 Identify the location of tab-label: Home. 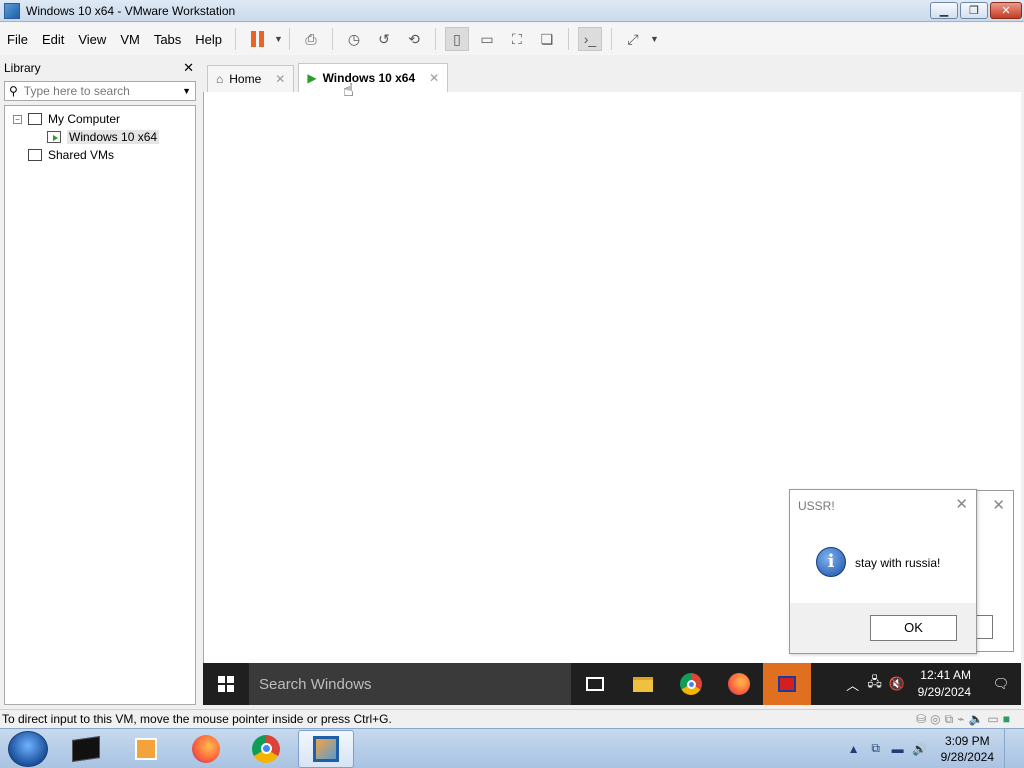
(245, 79).